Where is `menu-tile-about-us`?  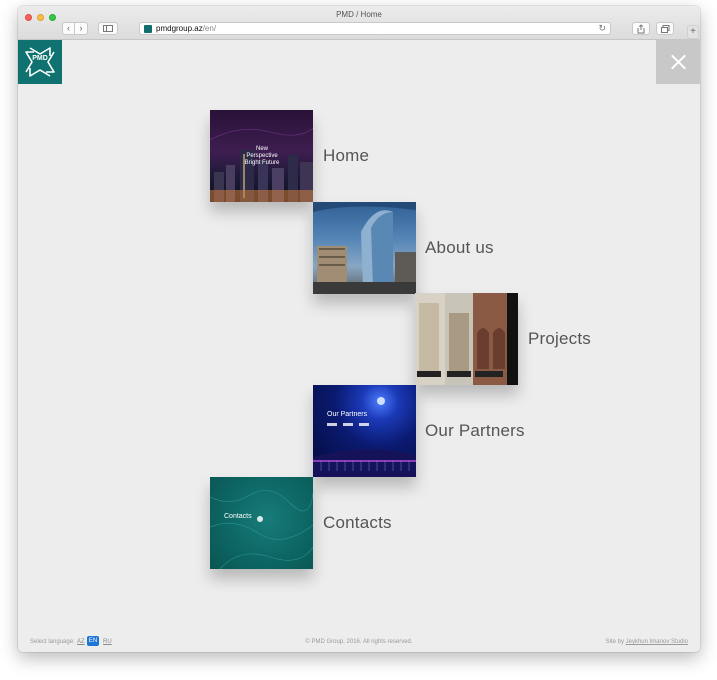
menu-tile-about-us is located at coordinates (364, 248).